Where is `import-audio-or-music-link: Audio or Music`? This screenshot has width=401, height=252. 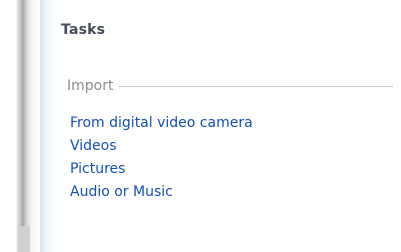
import-audio-or-music-link: Audio or Music is located at coordinates (161, 194).